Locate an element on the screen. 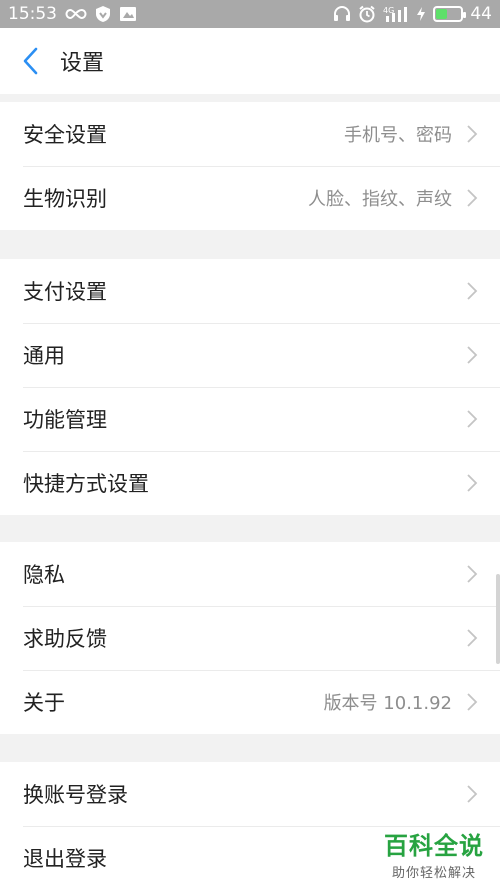 This screenshot has width=500, height=889. chevron-left-icon is located at coordinates (30, 61).